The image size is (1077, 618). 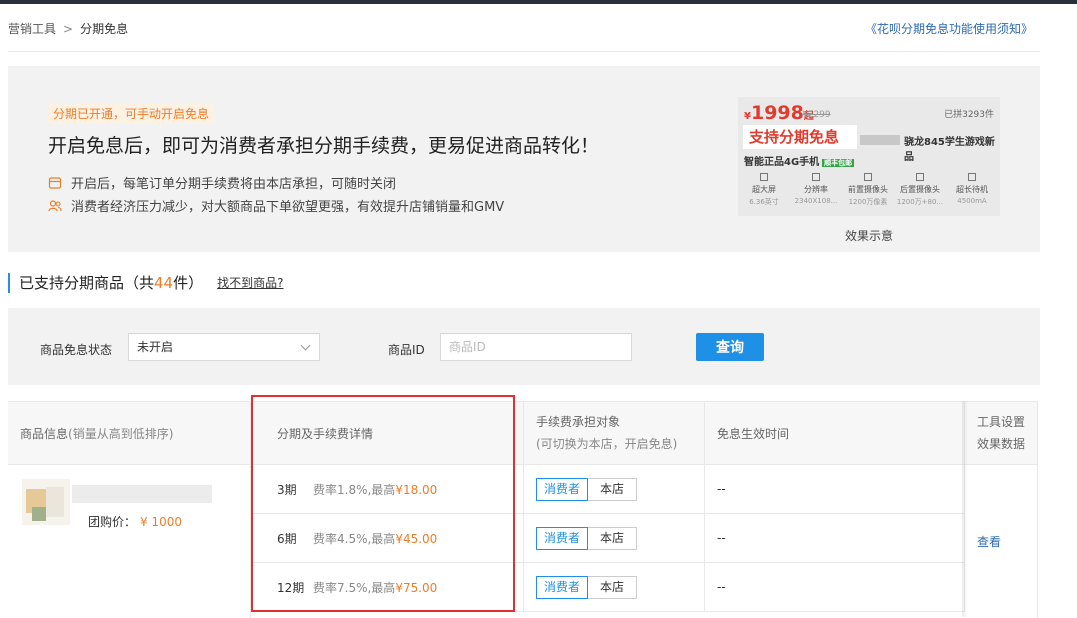 I want to click on divider, so click(x=524, y=51).